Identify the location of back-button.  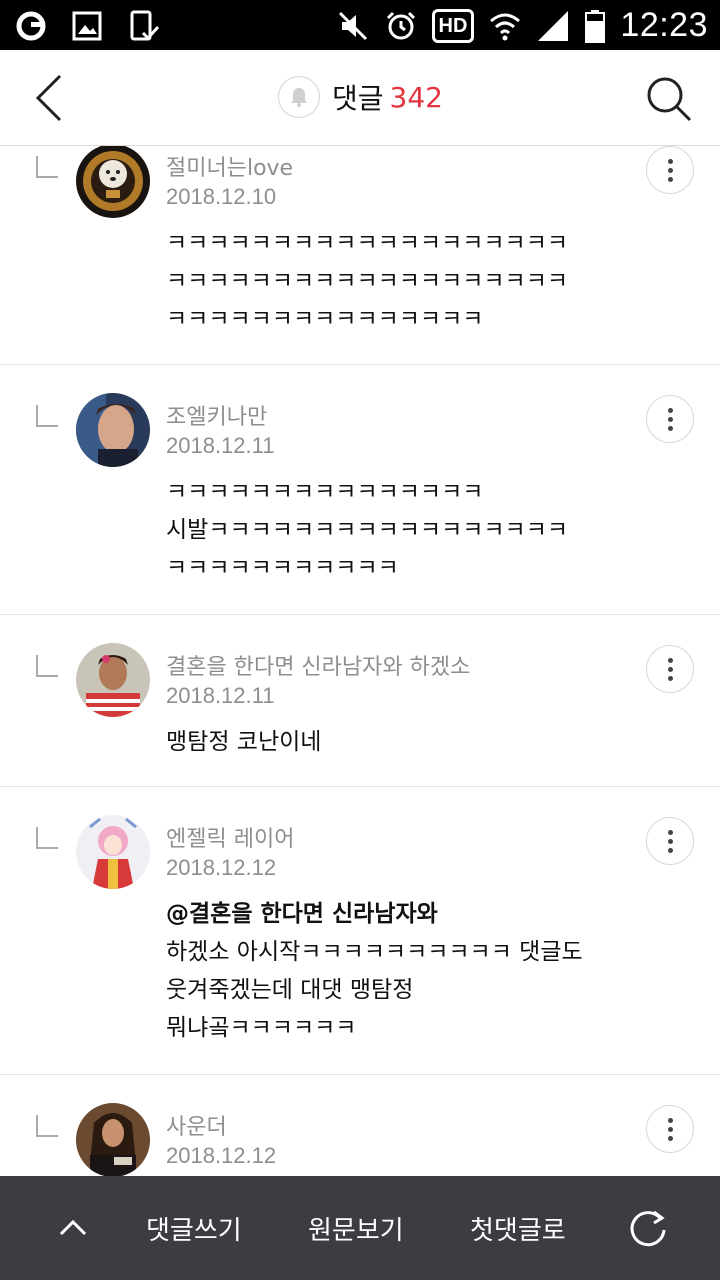
(48, 98).